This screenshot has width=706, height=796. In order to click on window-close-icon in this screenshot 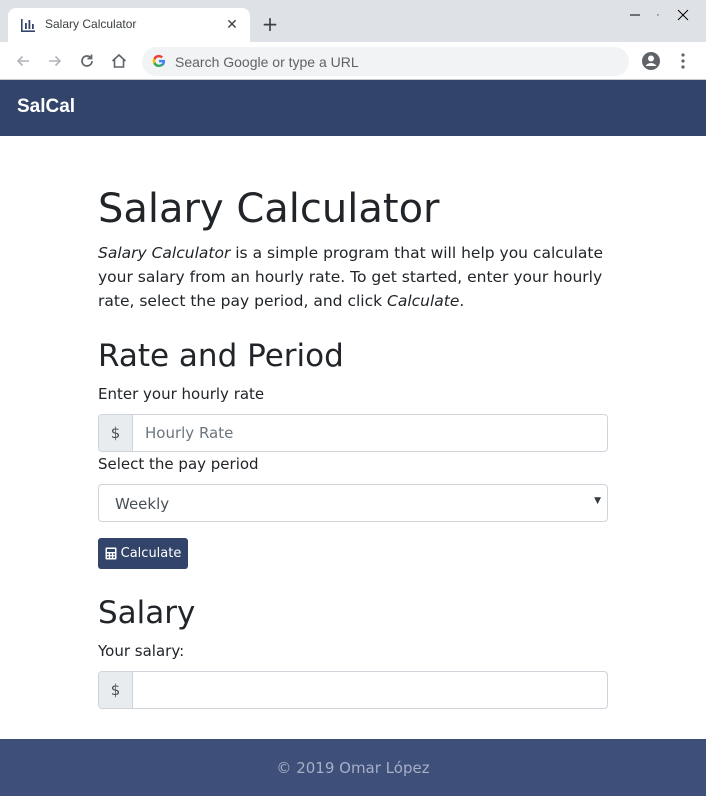, I will do `click(683, 15)`.